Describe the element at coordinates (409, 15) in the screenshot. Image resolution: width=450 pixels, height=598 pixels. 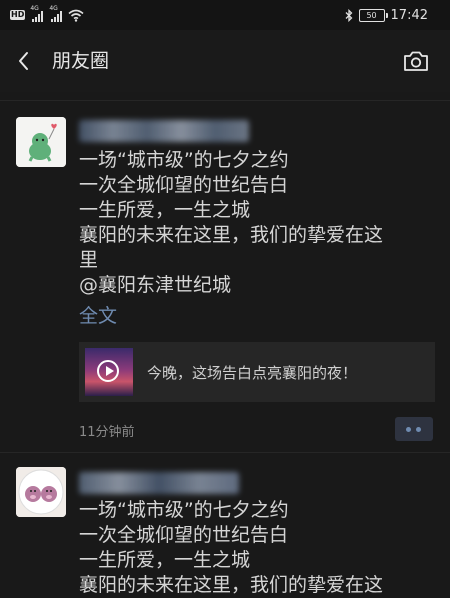
I see `clock: 17:42` at that location.